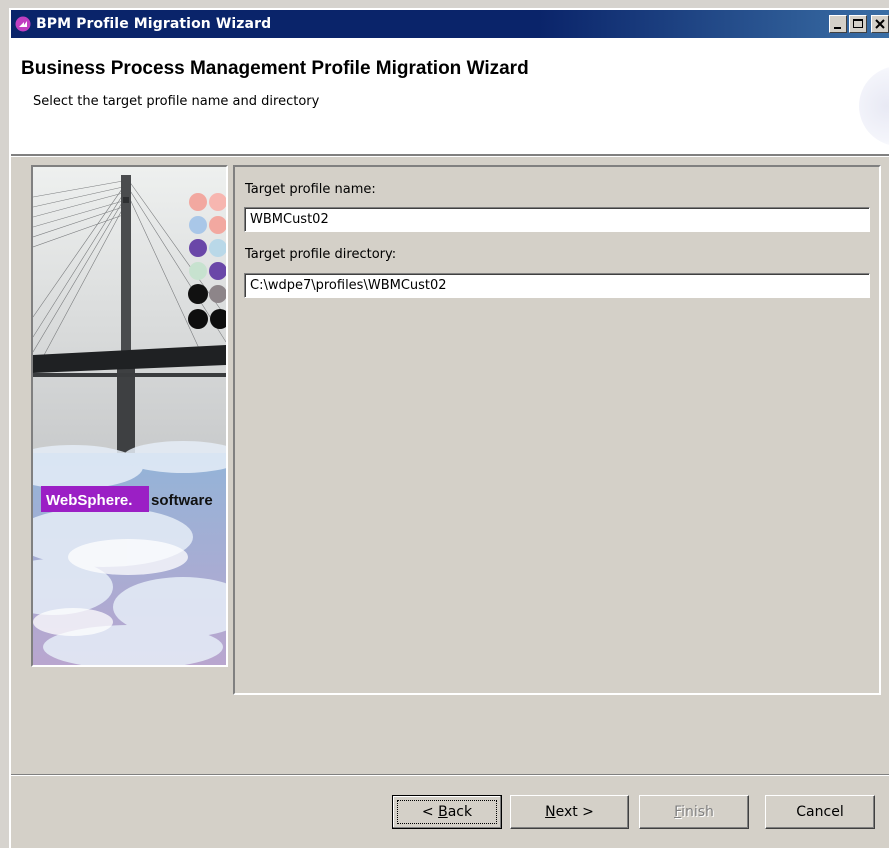 The image size is (889, 848). I want to click on target-profile-directory-label: Target profile directory:, so click(321, 254).